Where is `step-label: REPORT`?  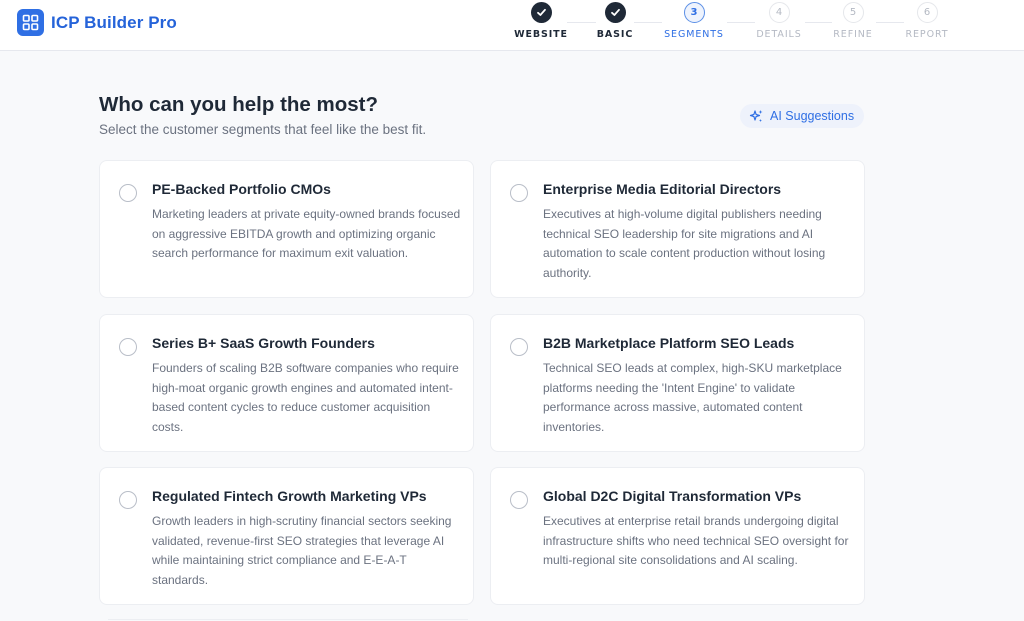
step-label: REPORT is located at coordinates (927, 34).